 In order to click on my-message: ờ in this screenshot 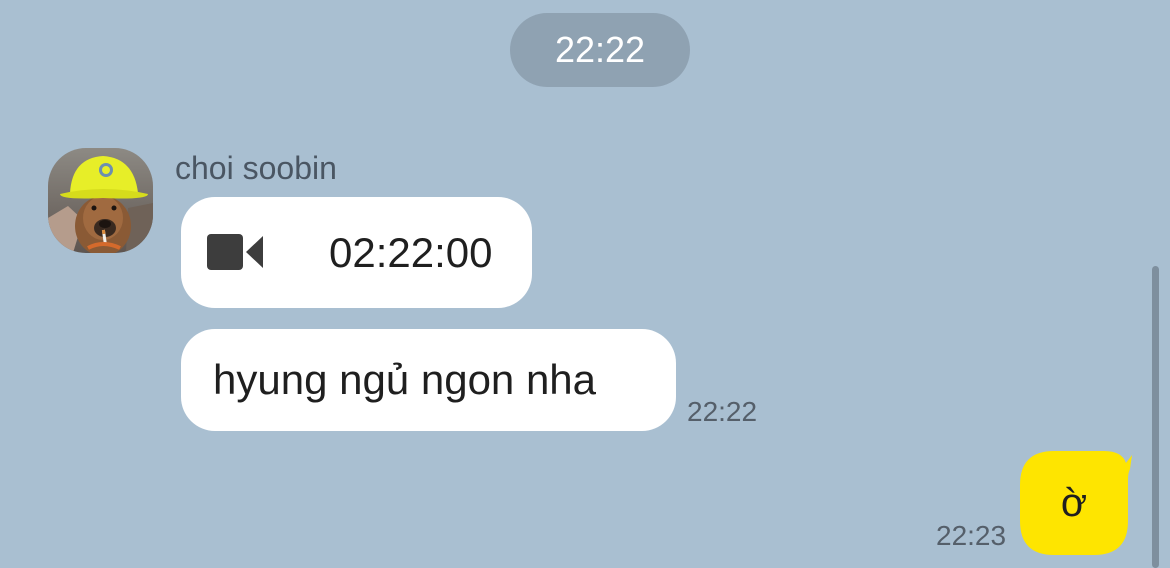, I will do `click(1079, 503)`.